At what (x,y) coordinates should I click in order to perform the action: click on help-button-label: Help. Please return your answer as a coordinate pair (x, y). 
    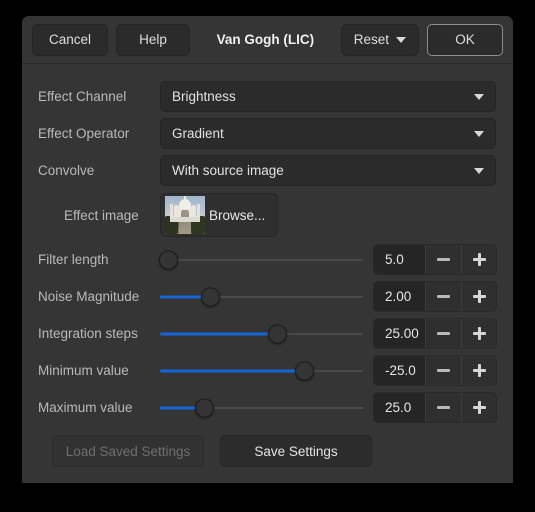
    Looking at the image, I should click on (153, 39).